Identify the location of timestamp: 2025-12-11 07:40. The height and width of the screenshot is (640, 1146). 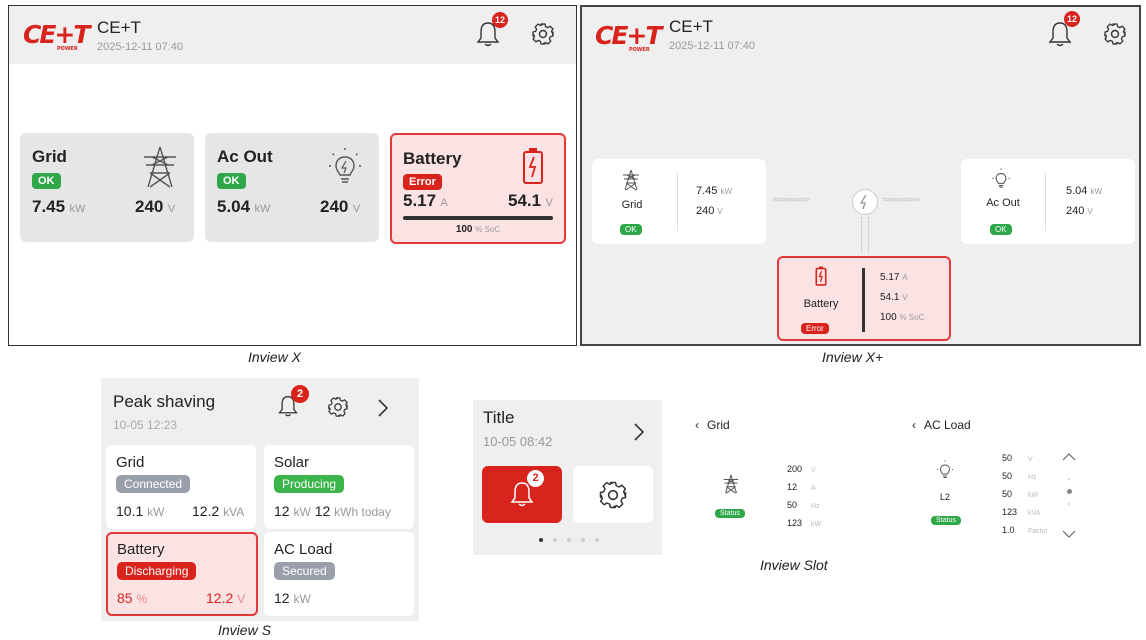
(712, 46).